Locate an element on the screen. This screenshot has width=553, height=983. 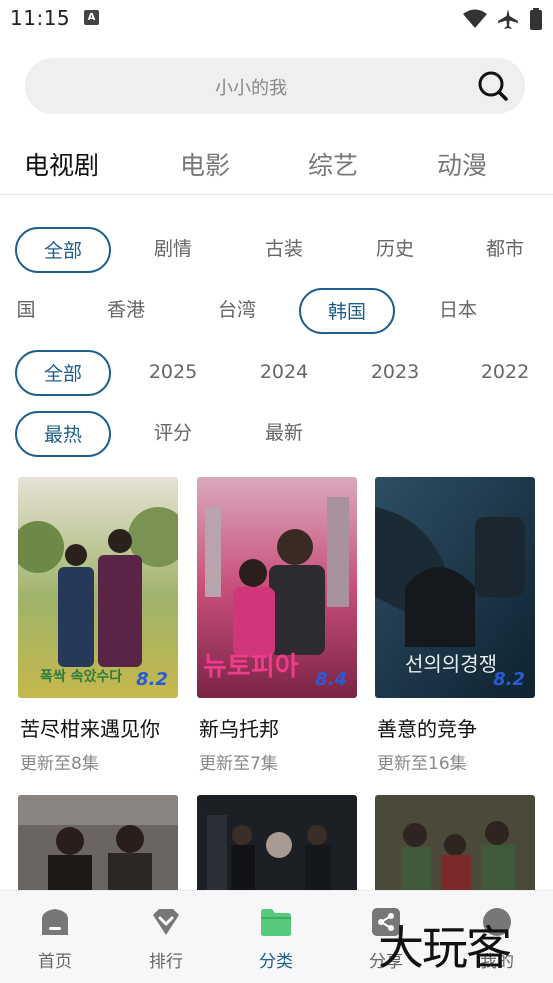
svg-text: 뉴토피아 is located at coordinates (251, 667).